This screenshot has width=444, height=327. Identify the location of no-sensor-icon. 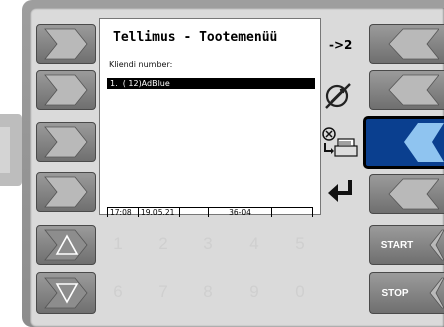
(338, 96).